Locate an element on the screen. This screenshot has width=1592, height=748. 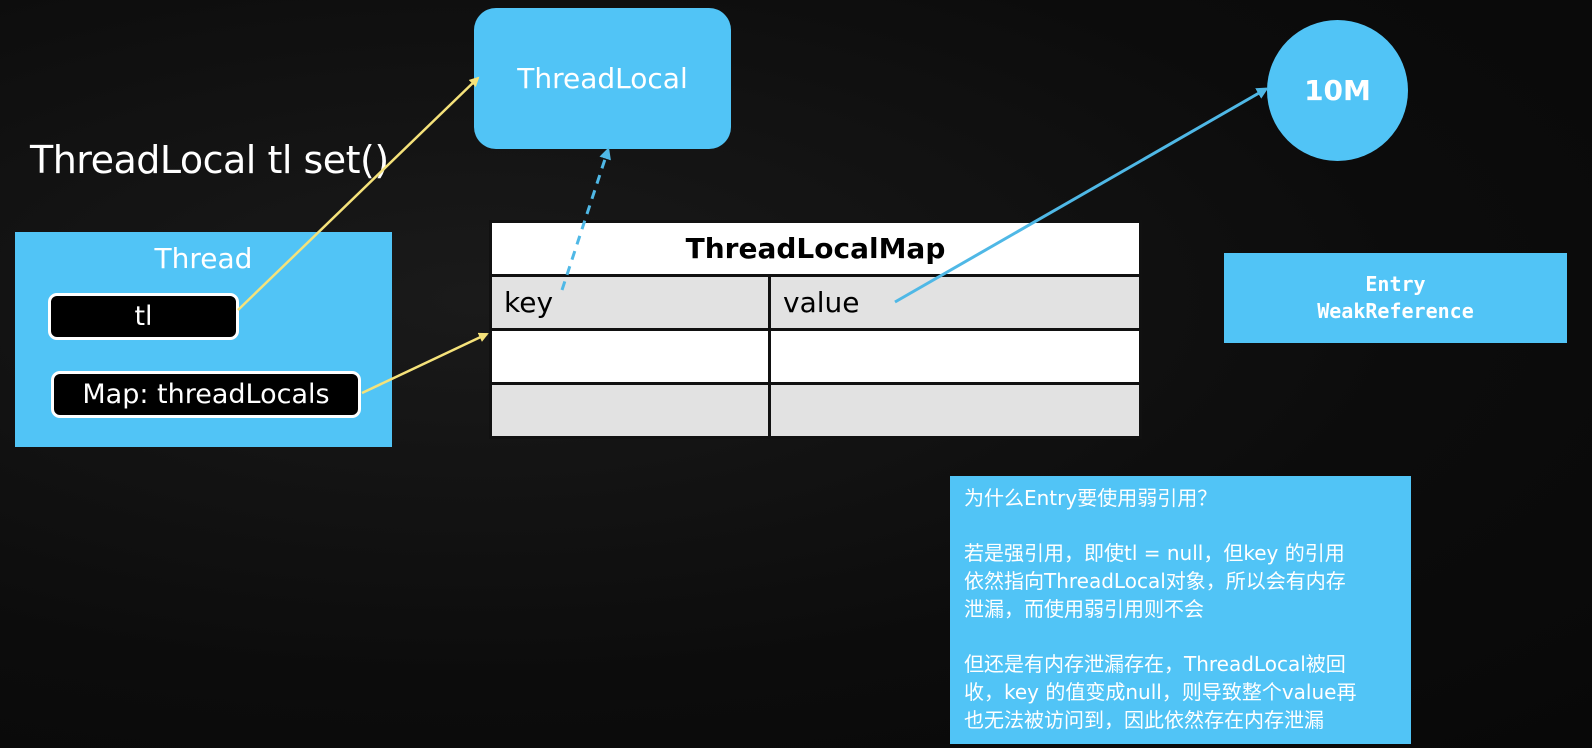
note-para1-line3: 泄漏，而使用弱引用则不会 is located at coordinates (1084, 609).